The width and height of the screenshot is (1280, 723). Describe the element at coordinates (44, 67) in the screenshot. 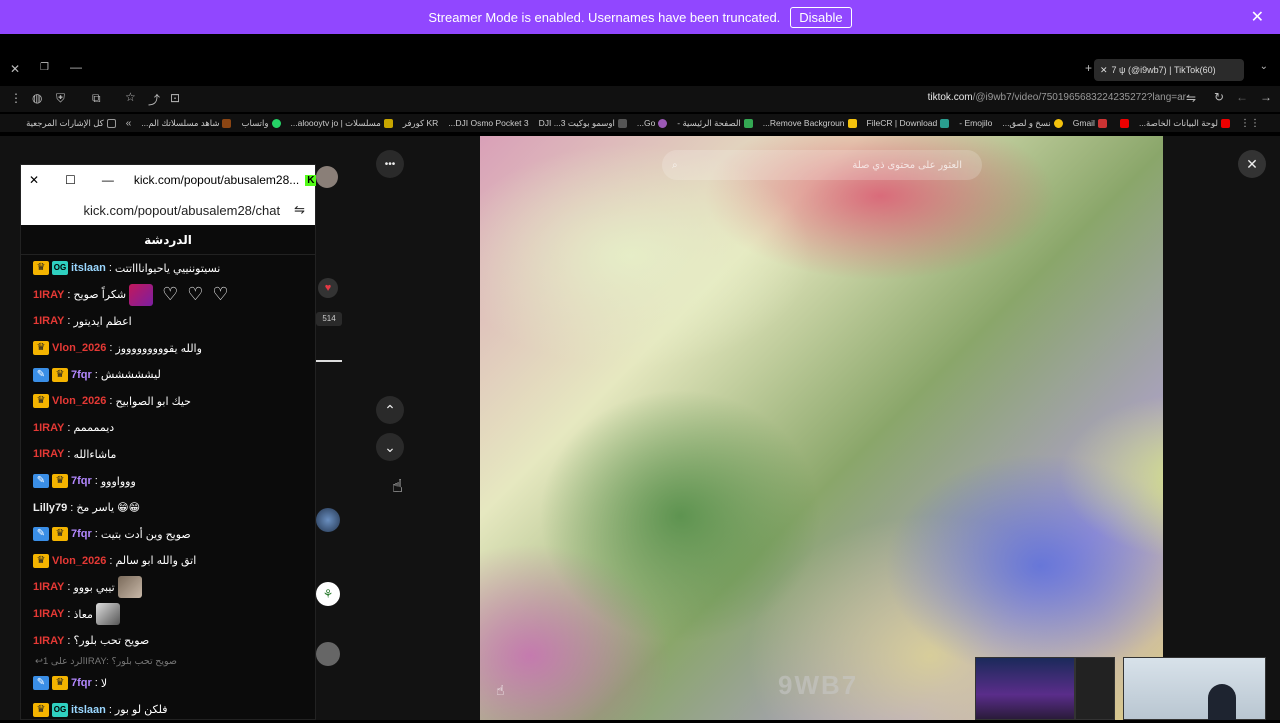

I see `window-restore-icon: ❐` at that location.